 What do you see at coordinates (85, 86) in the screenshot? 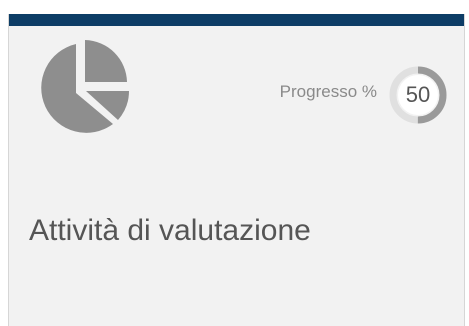
I see `pie-chart-icon` at bounding box center [85, 86].